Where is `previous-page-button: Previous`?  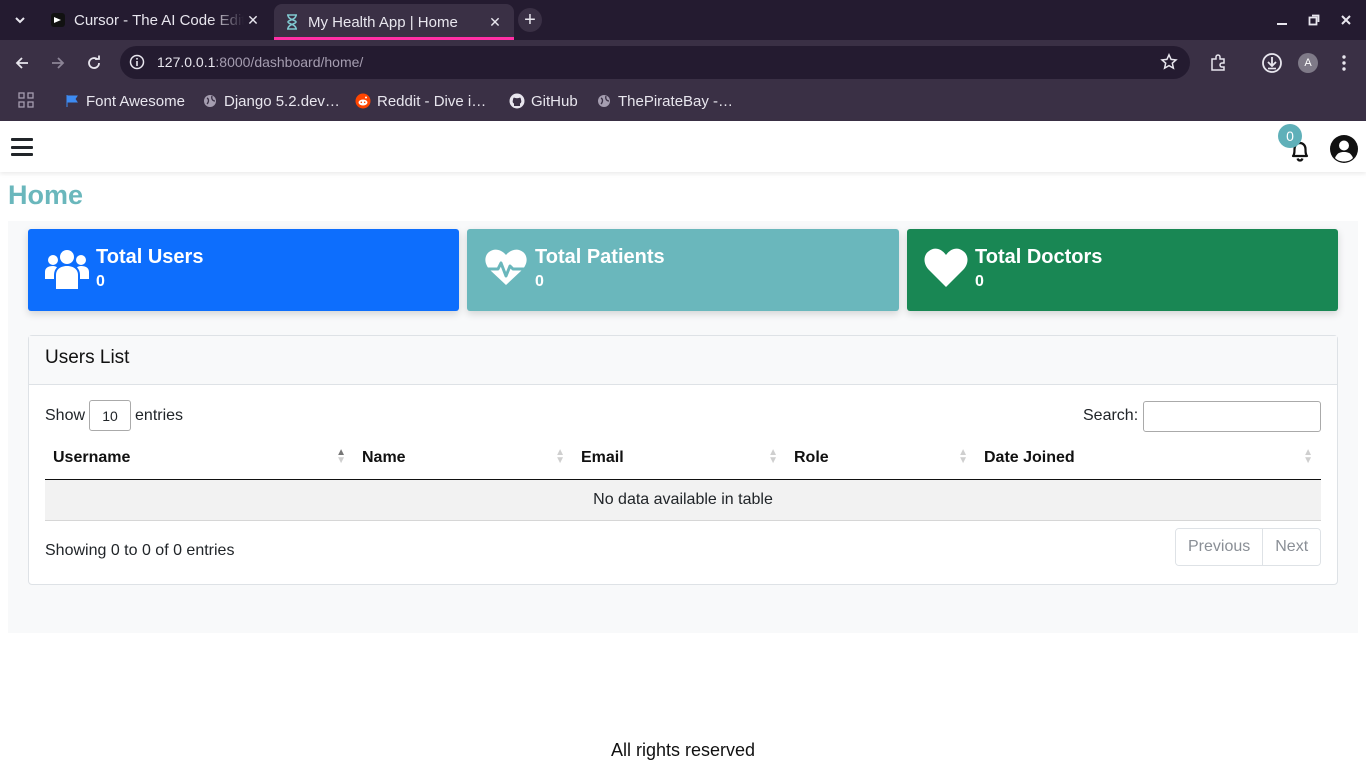
previous-page-button: Previous is located at coordinates (1219, 547).